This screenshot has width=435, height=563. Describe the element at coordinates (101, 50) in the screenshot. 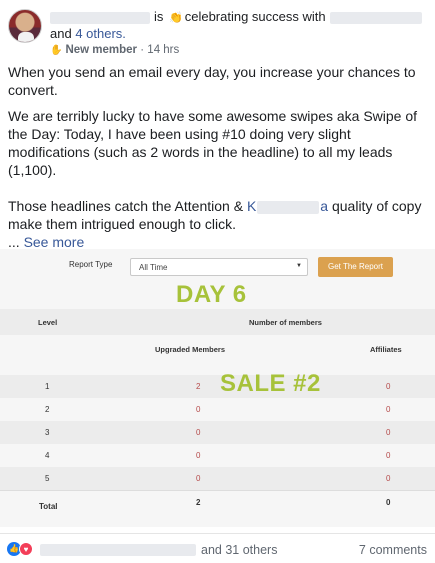

I see `new-member-badge: New member` at that location.